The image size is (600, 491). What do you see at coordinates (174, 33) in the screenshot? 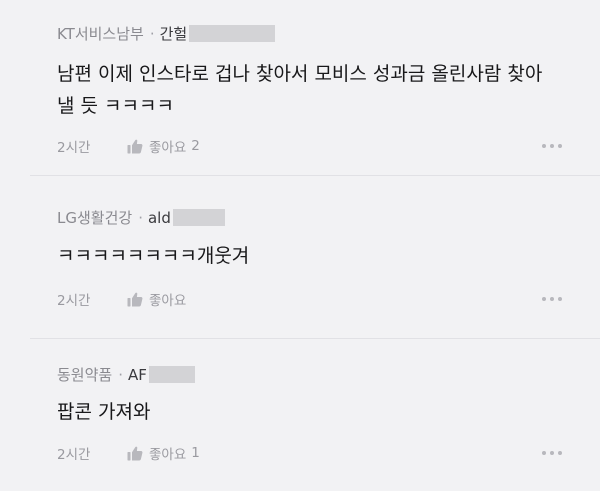
I see `author-name: 간헐` at bounding box center [174, 33].